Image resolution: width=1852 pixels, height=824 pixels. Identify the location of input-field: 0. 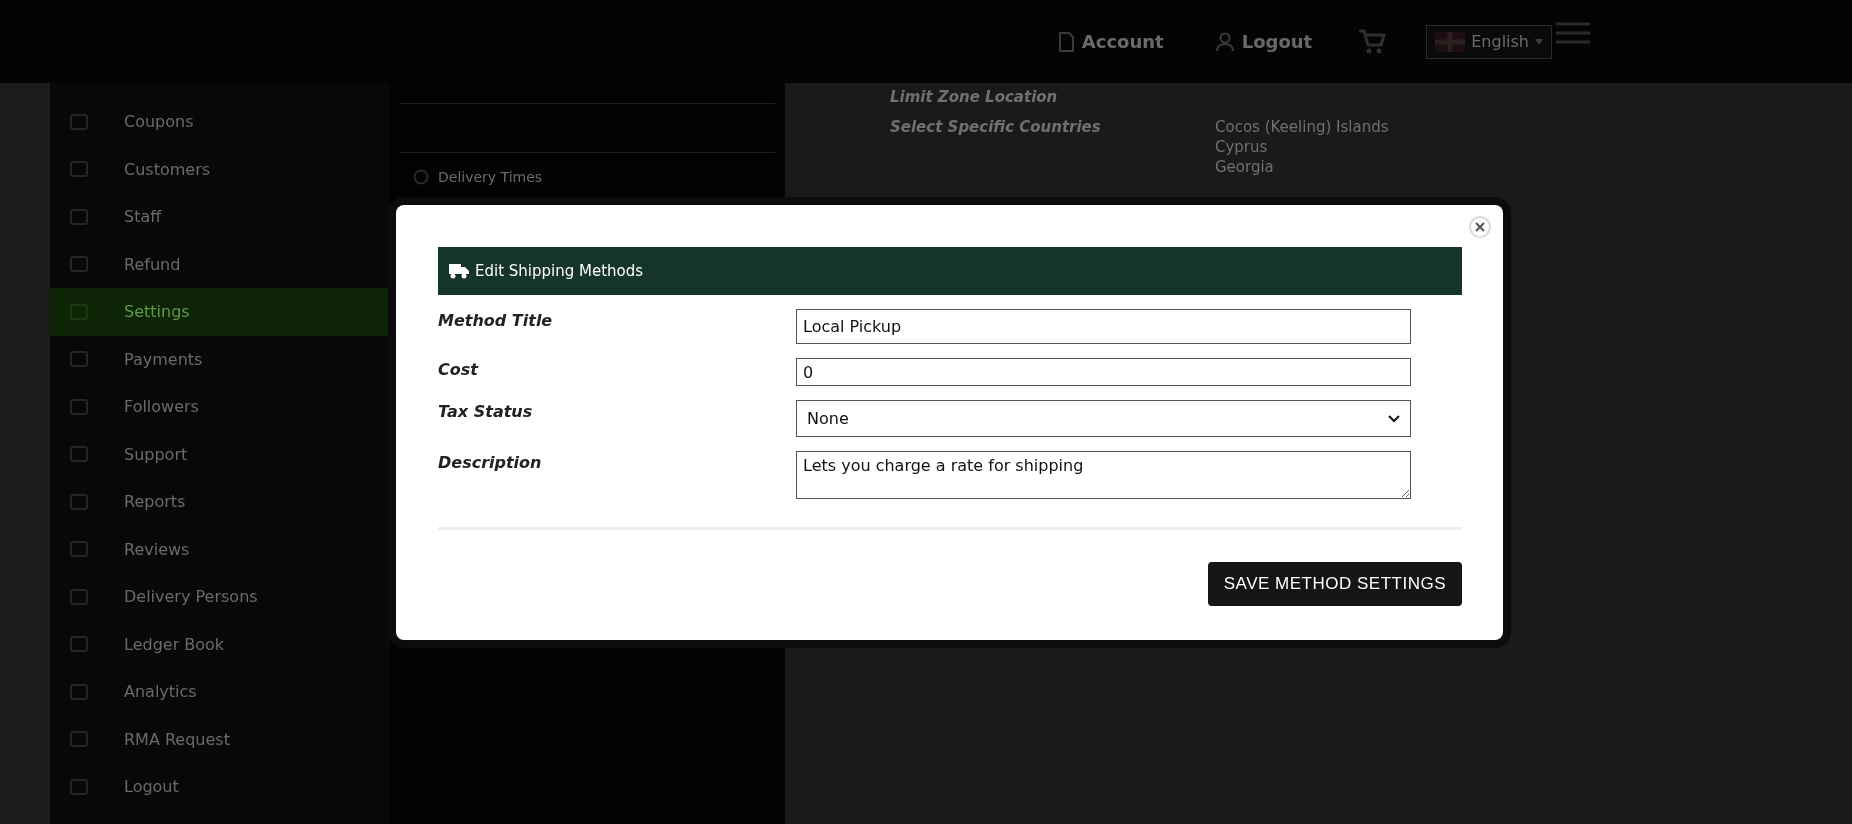
(1103, 372).